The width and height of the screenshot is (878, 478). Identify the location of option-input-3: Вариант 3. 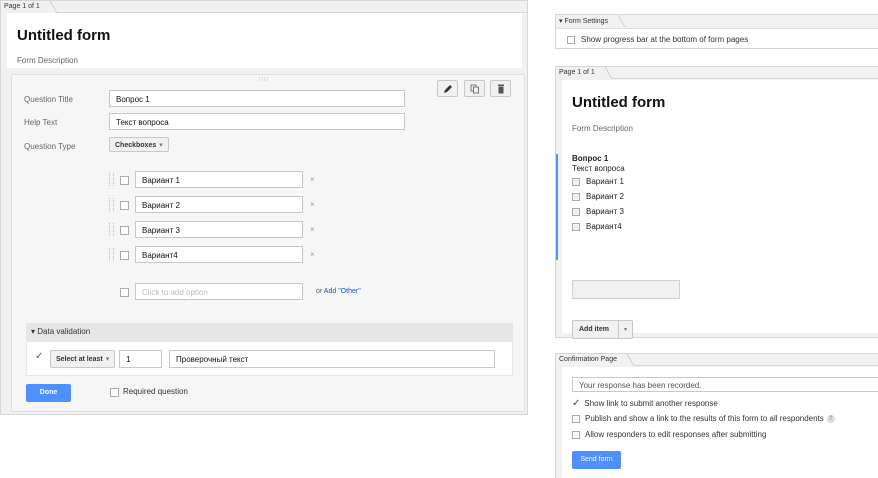
(219, 229).